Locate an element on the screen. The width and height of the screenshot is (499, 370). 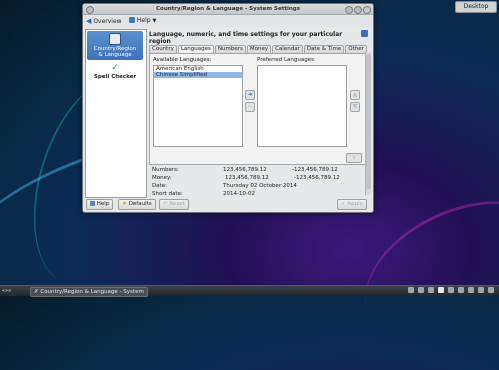
tray-battery-icon is located at coordinates (461, 290).